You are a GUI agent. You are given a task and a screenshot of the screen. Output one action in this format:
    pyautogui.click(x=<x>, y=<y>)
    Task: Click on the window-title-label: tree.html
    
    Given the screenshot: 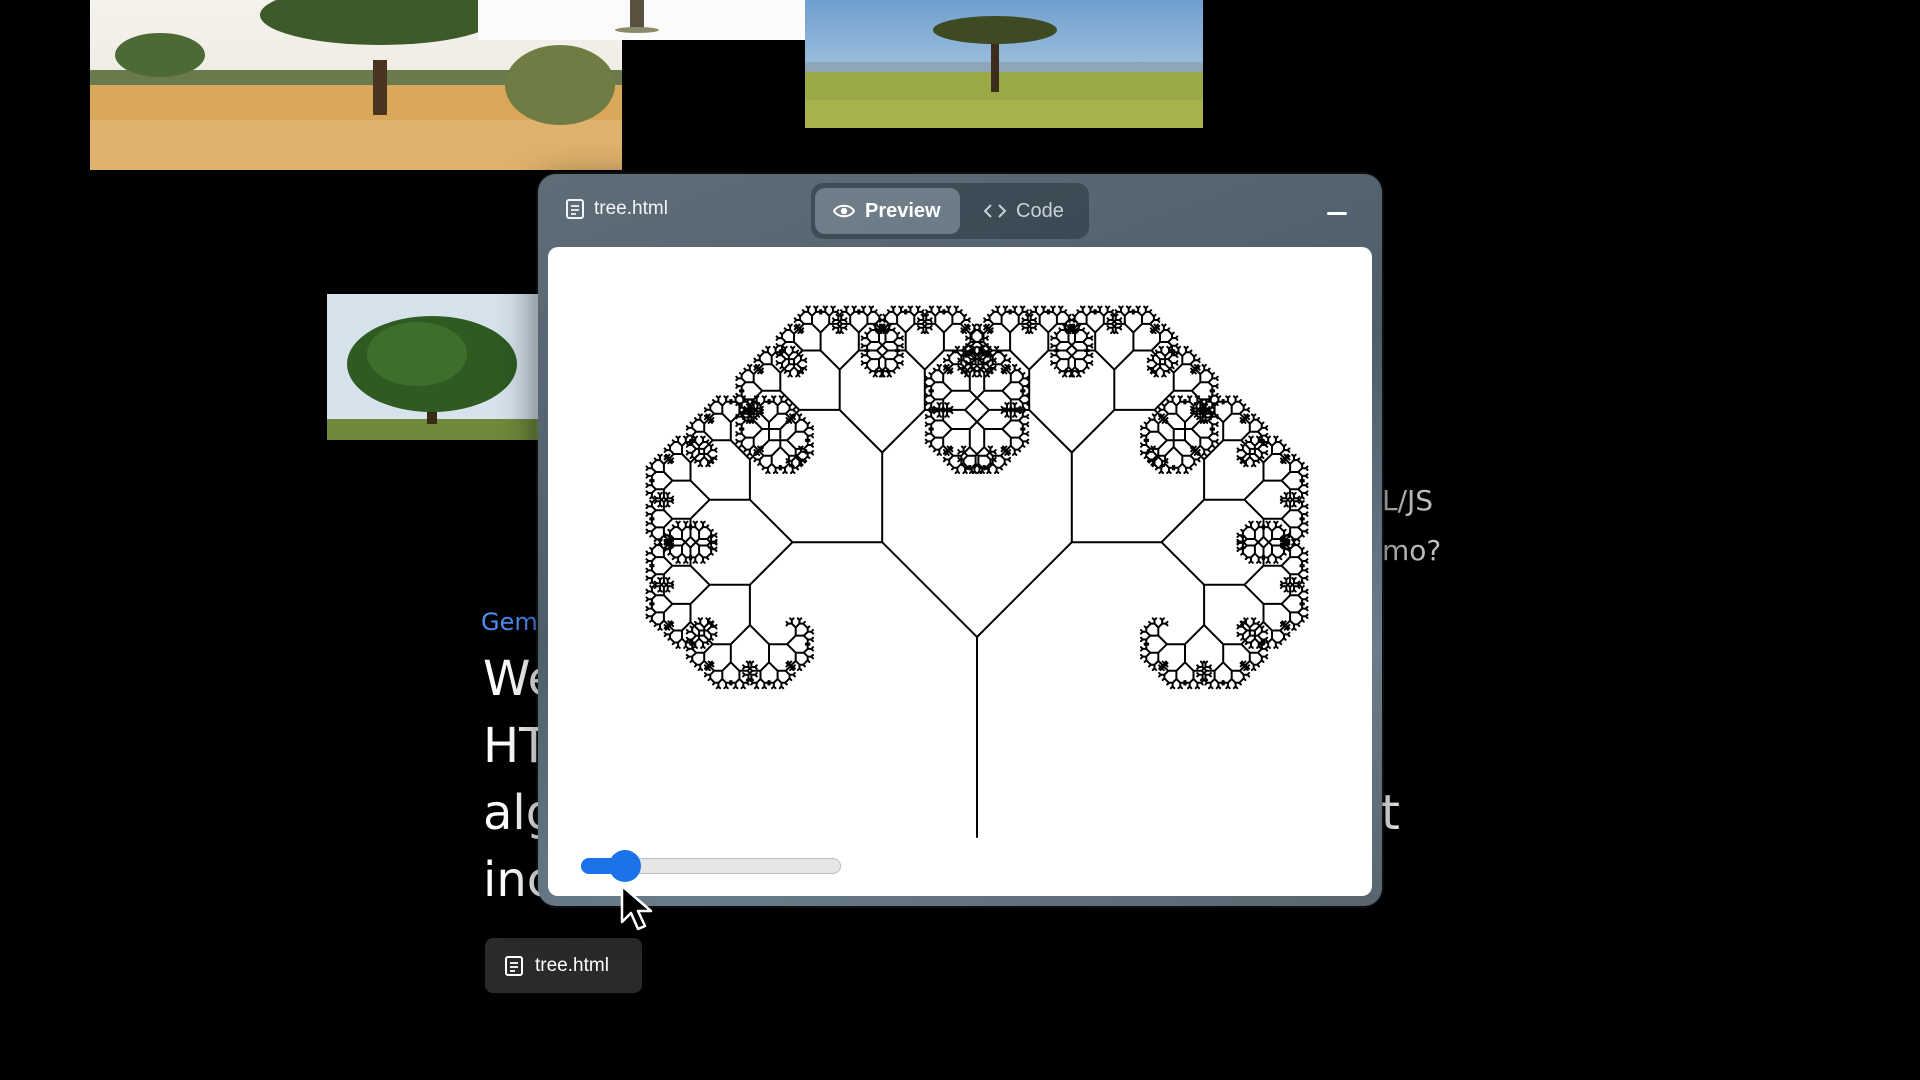 What is the action you would take?
    pyautogui.click(x=631, y=208)
    